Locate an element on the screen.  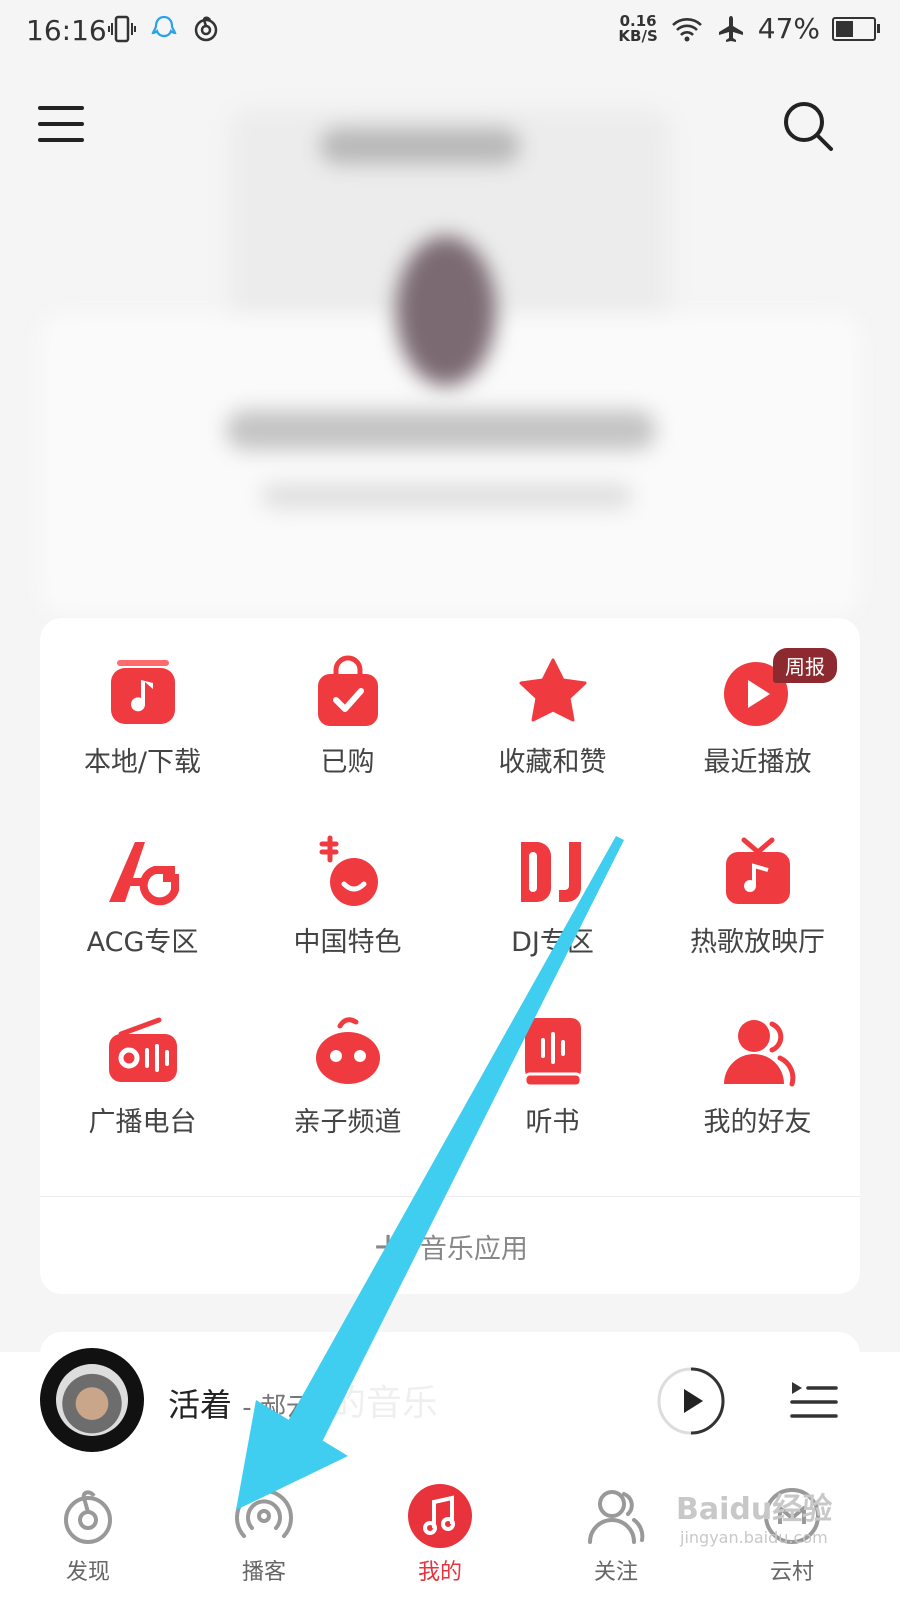
app-label: 中国特色 is located at coordinates (347, 942).